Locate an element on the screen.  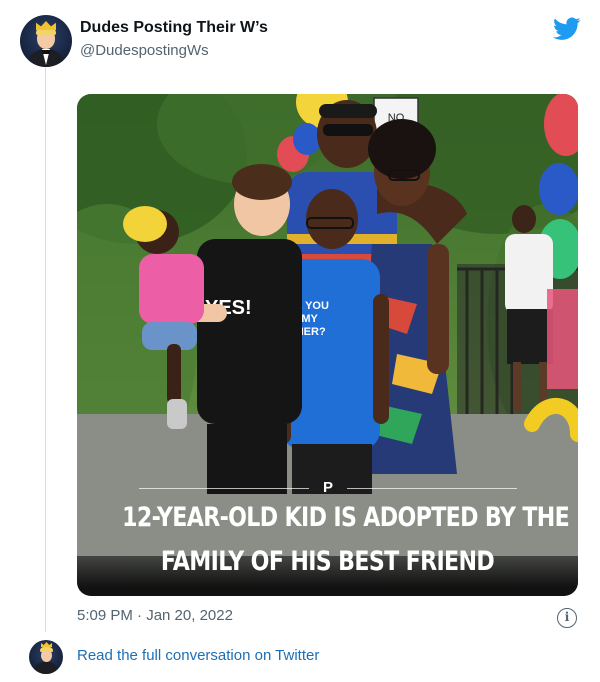
thread-rail is located at coordinates (45, 349).